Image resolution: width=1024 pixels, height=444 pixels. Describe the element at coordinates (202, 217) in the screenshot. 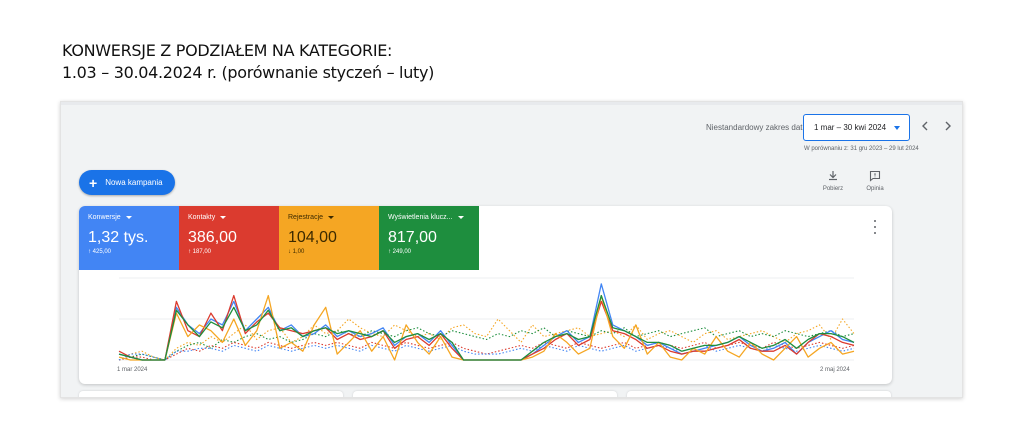

I see `metric-label: Kontakty` at that location.